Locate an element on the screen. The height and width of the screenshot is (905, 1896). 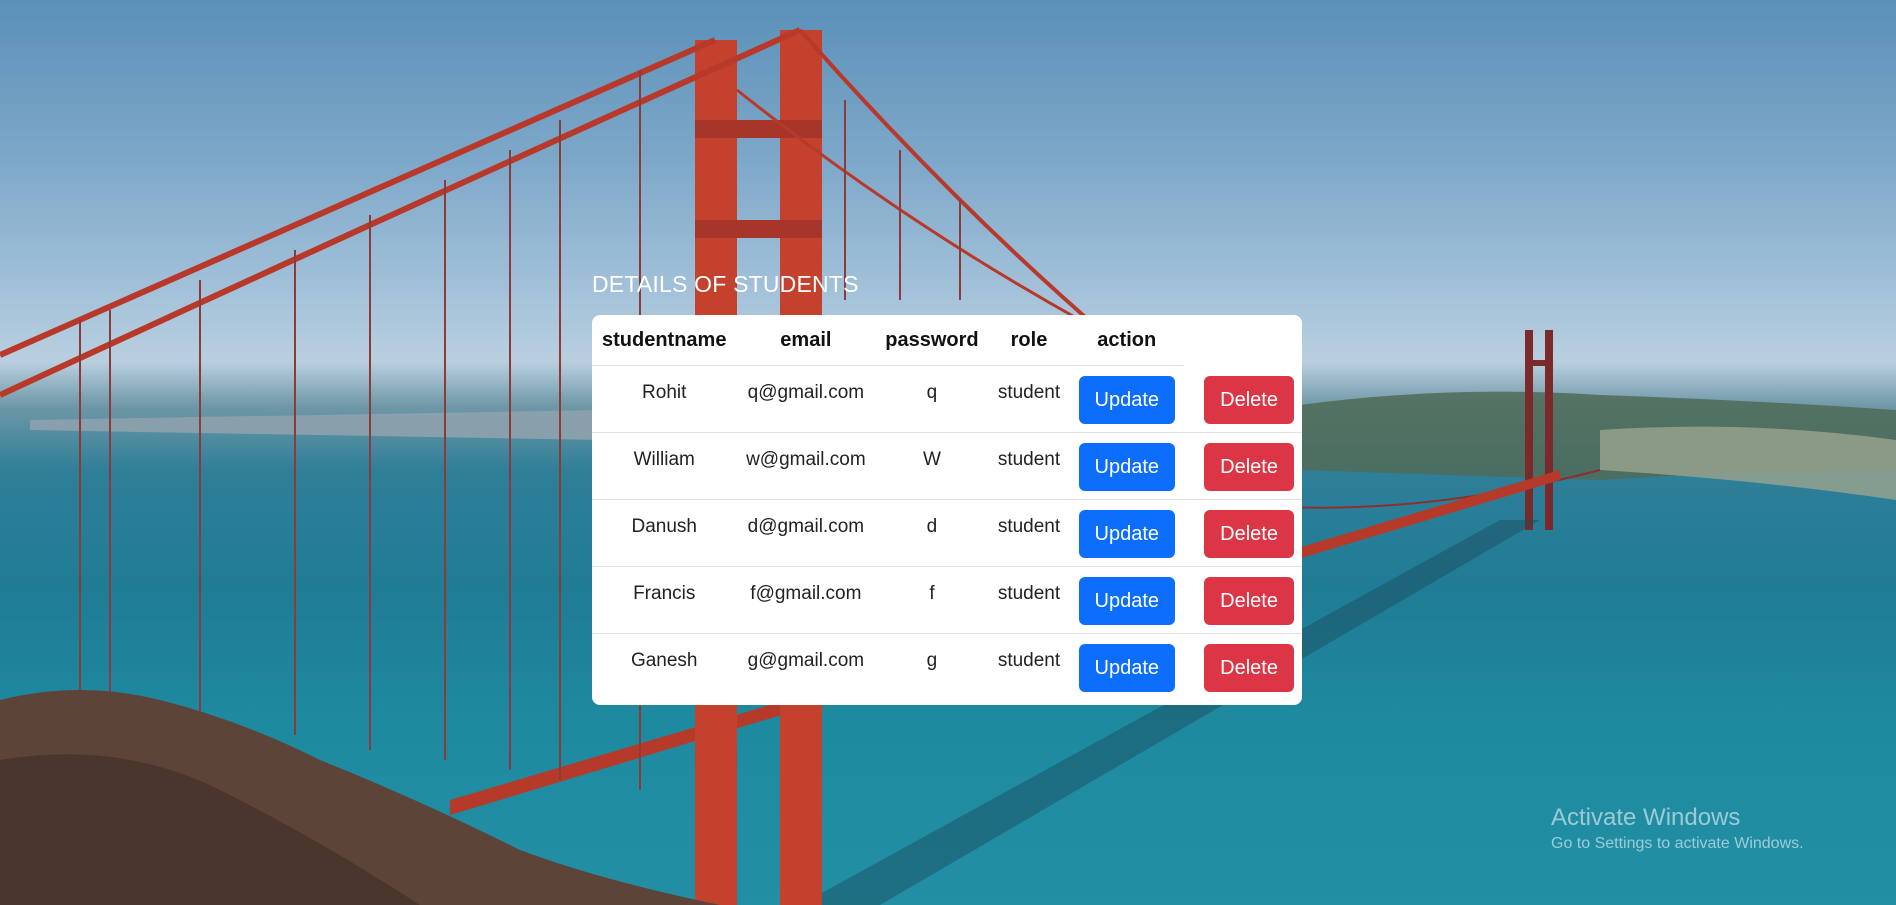
cell-studentname: William is located at coordinates (664, 466).